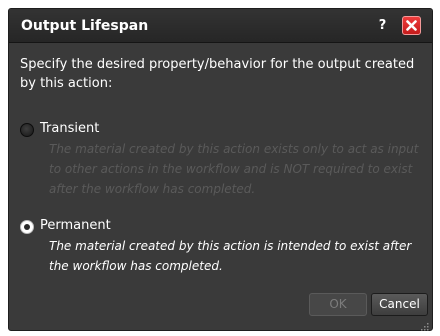 The width and height of the screenshot is (440, 336). What do you see at coordinates (27, 227) in the screenshot?
I see `permanent-radio` at bounding box center [27, 227].